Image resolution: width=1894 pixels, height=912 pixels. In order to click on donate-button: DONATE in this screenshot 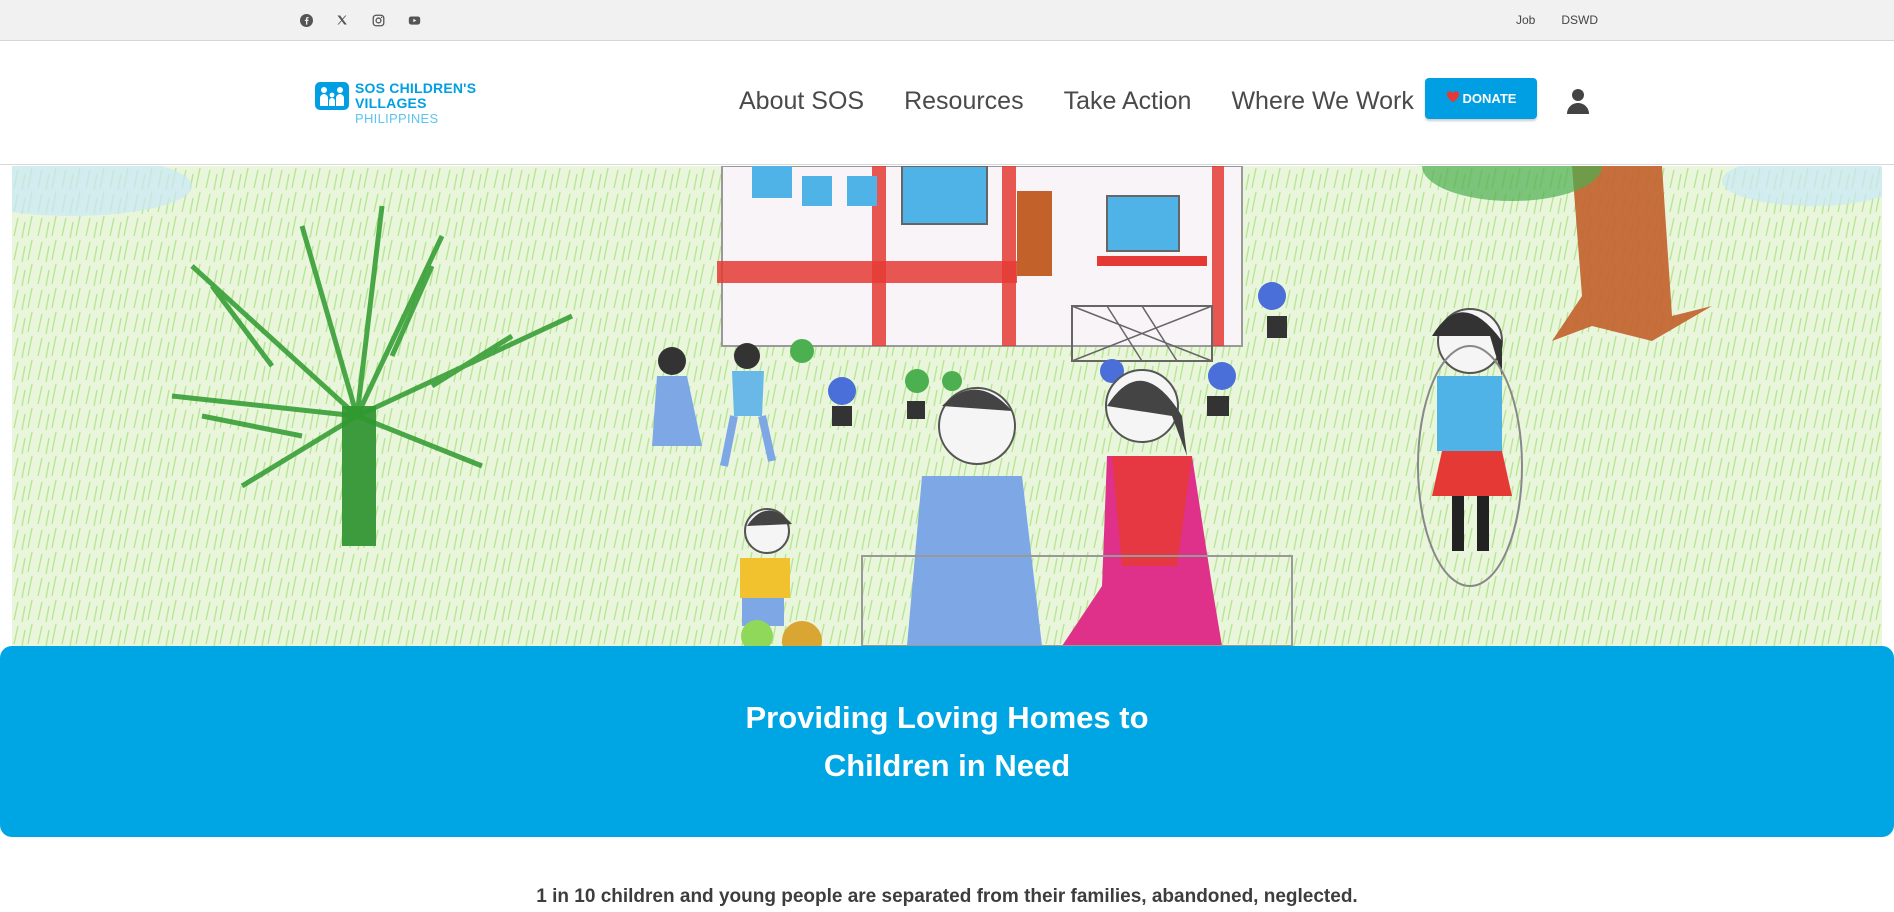, I will do `click(1481, 98)`.